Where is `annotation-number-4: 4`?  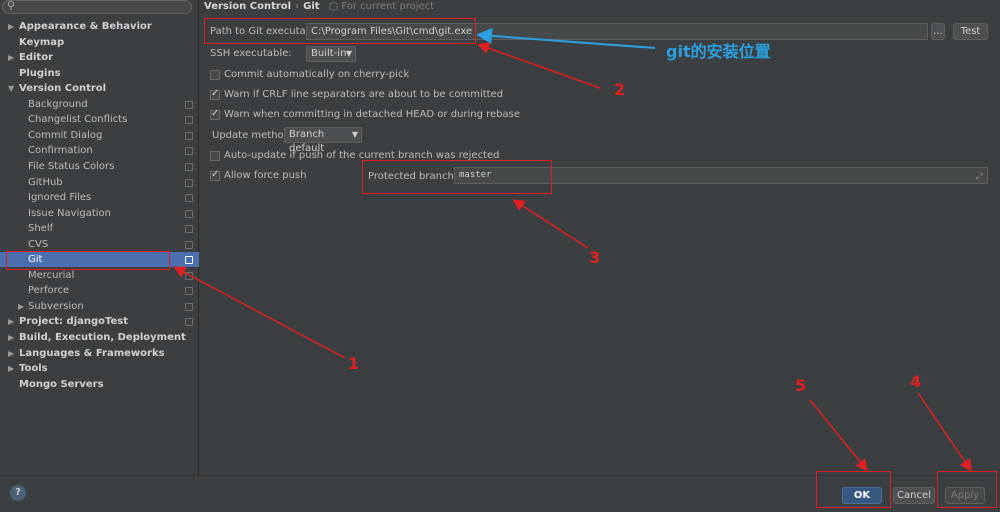
annotation-number-4: 4 is located at coordinates (916, 381).